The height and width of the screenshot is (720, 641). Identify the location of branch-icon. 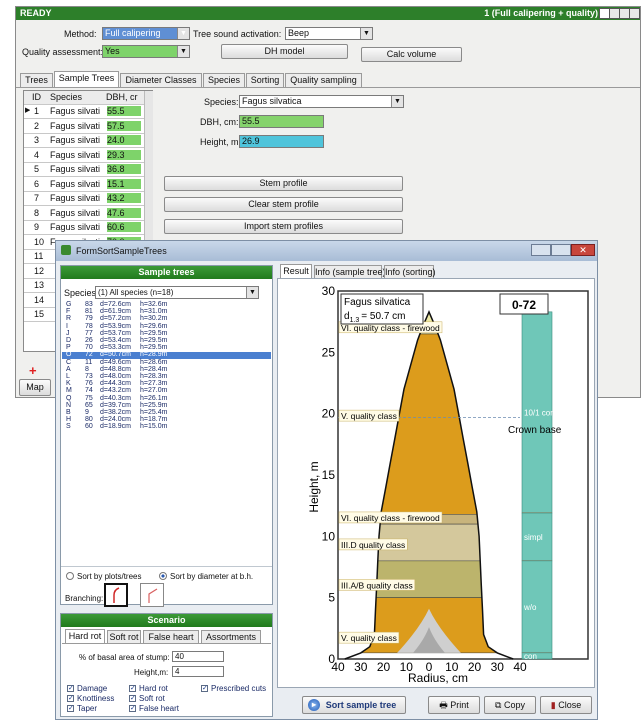
(116, 595).